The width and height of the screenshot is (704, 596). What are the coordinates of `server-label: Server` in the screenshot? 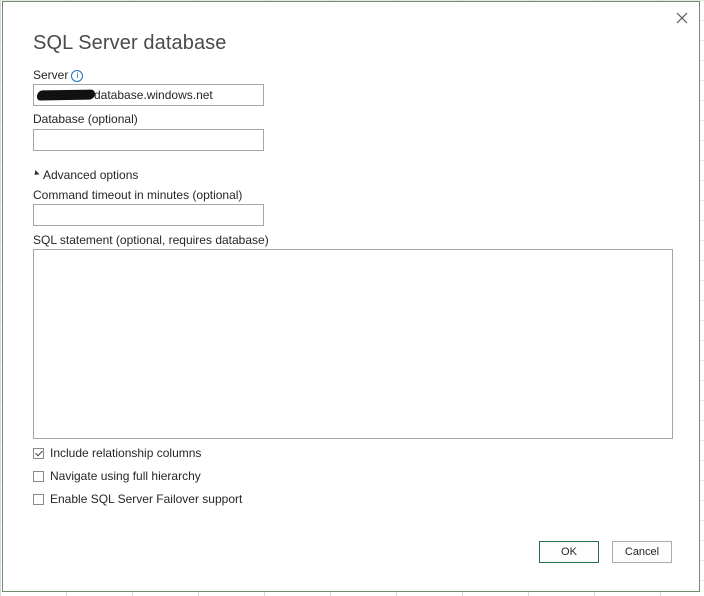 It's located at (51, 75).